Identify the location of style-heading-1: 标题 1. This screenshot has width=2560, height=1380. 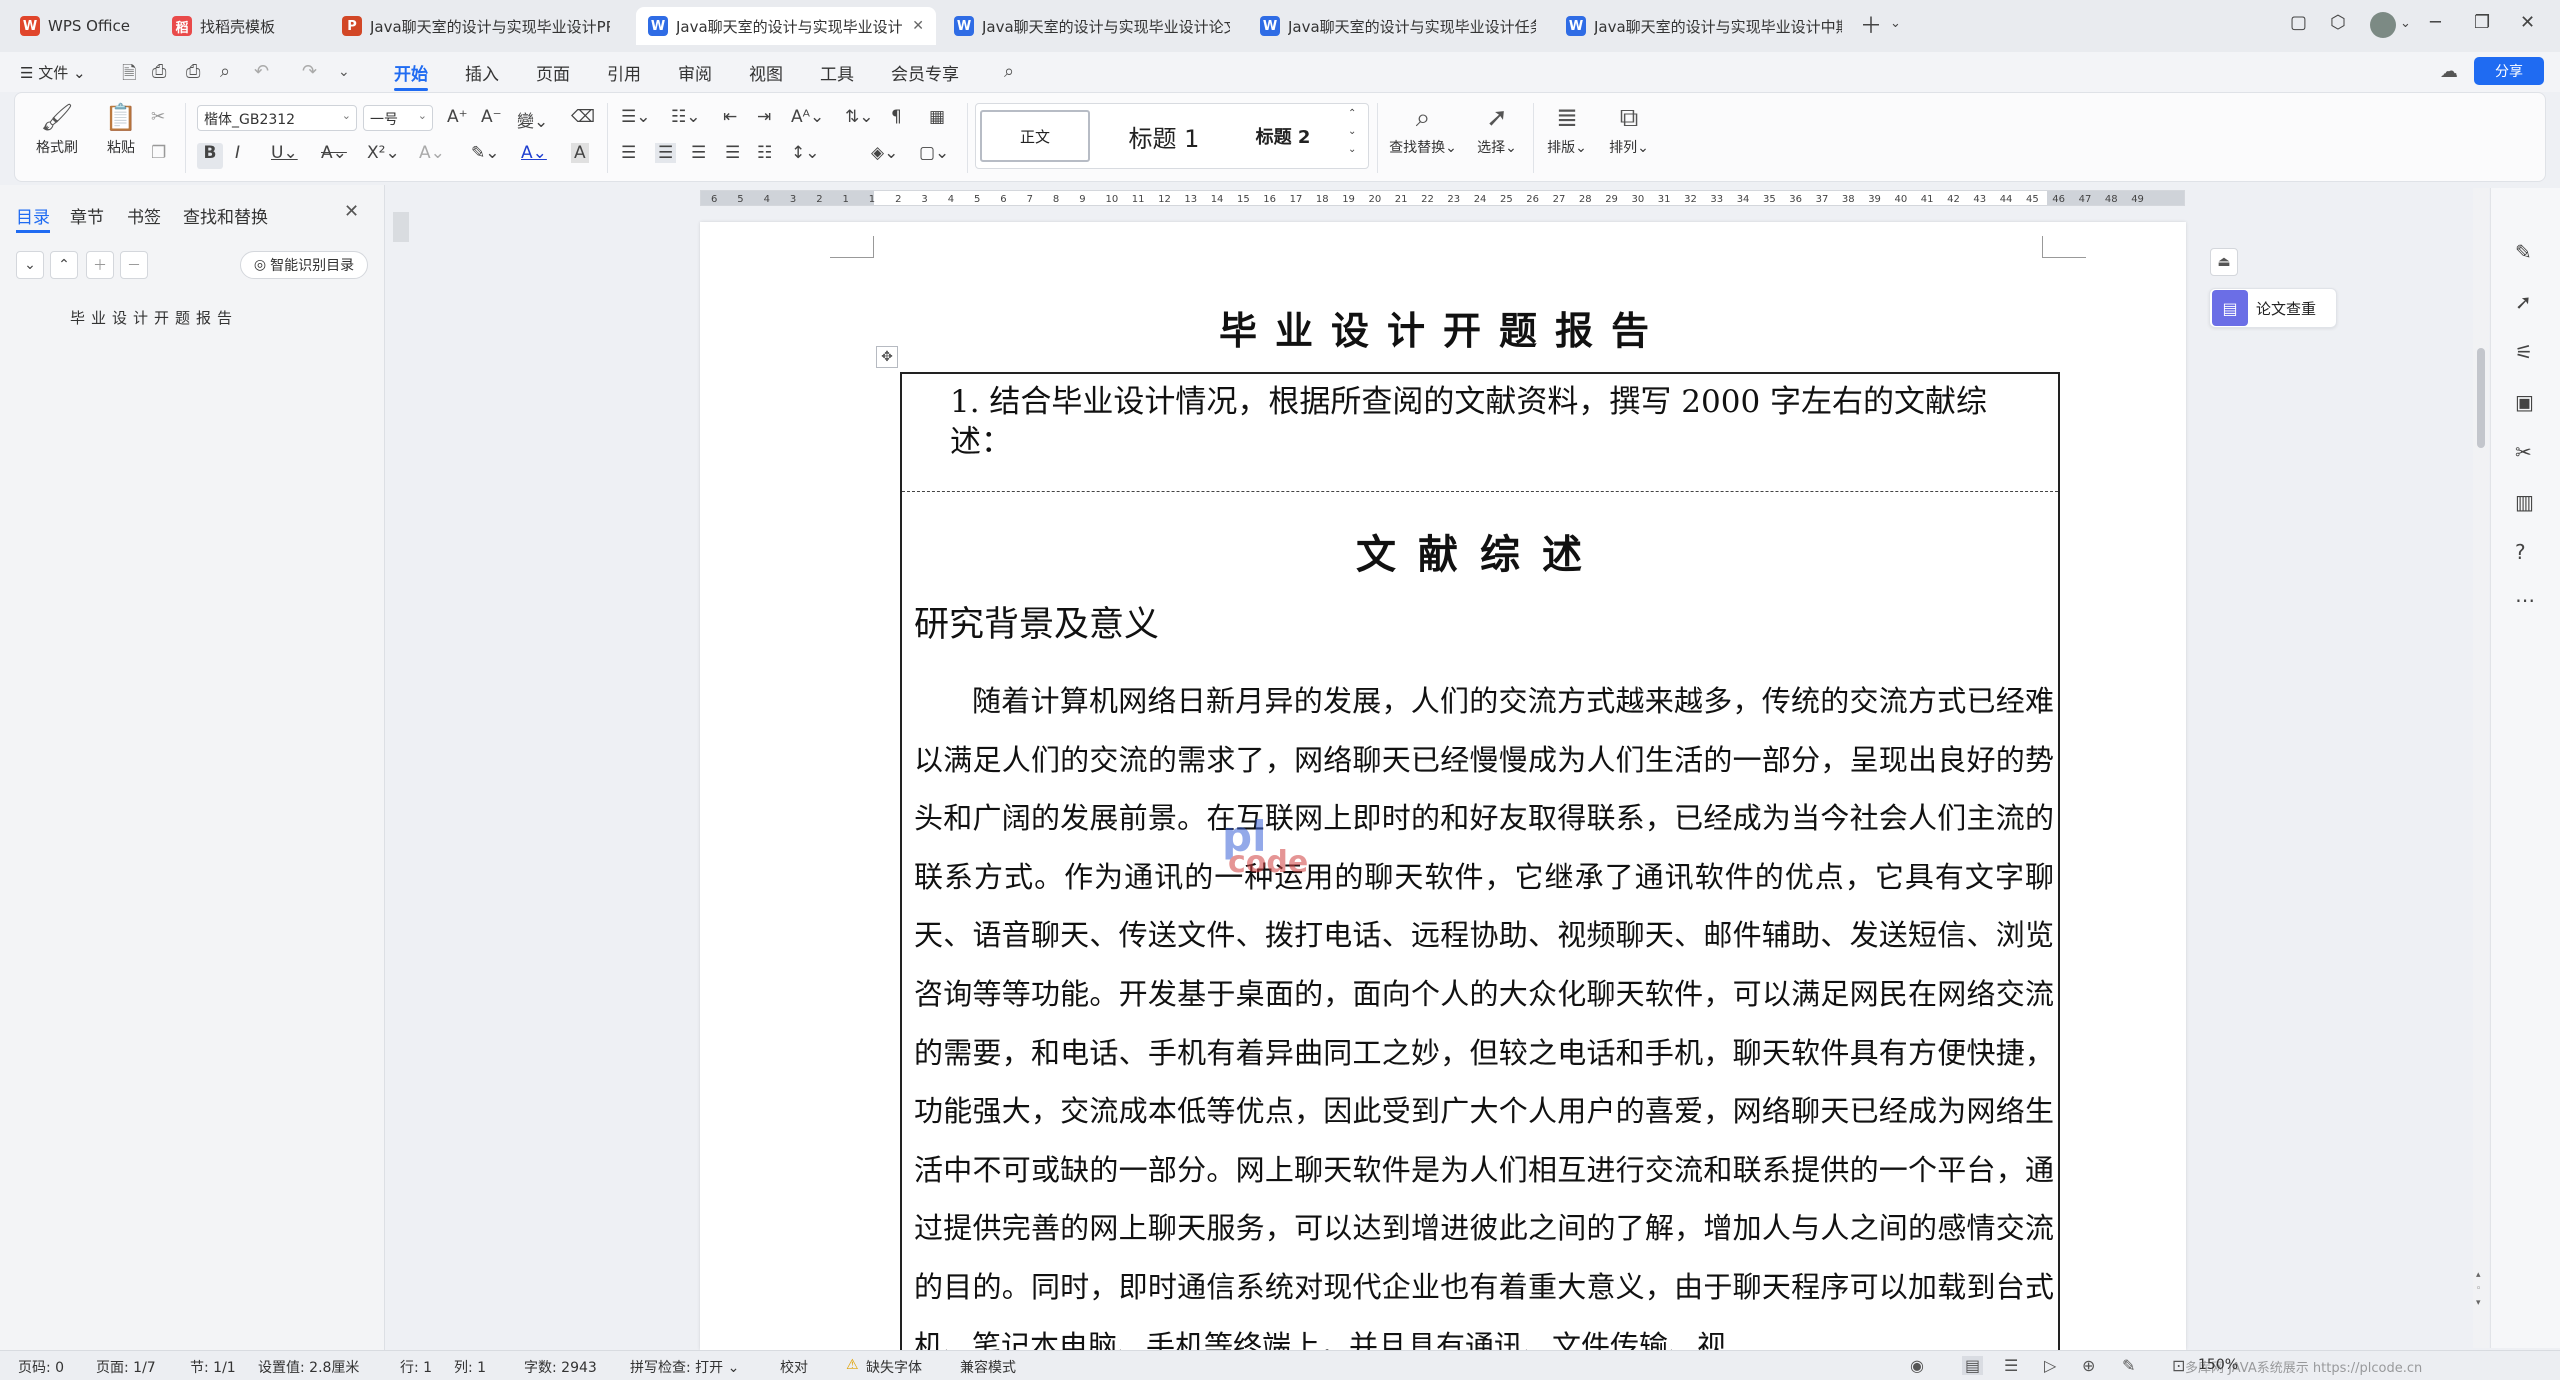
(1164, 136).